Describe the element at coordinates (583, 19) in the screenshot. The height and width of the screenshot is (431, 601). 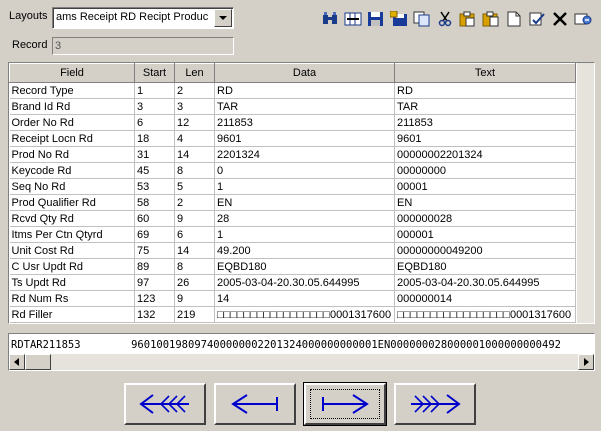
I see `wizard-icon` at that location.